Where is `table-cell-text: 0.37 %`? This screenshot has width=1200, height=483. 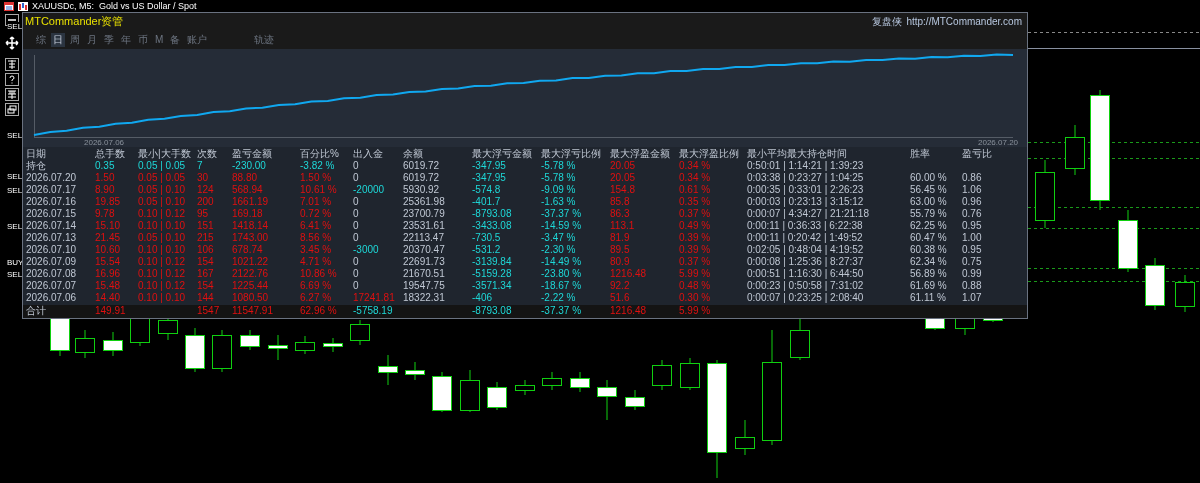
table-cell-text: 0.37 % is located at coordinates (695, 214).